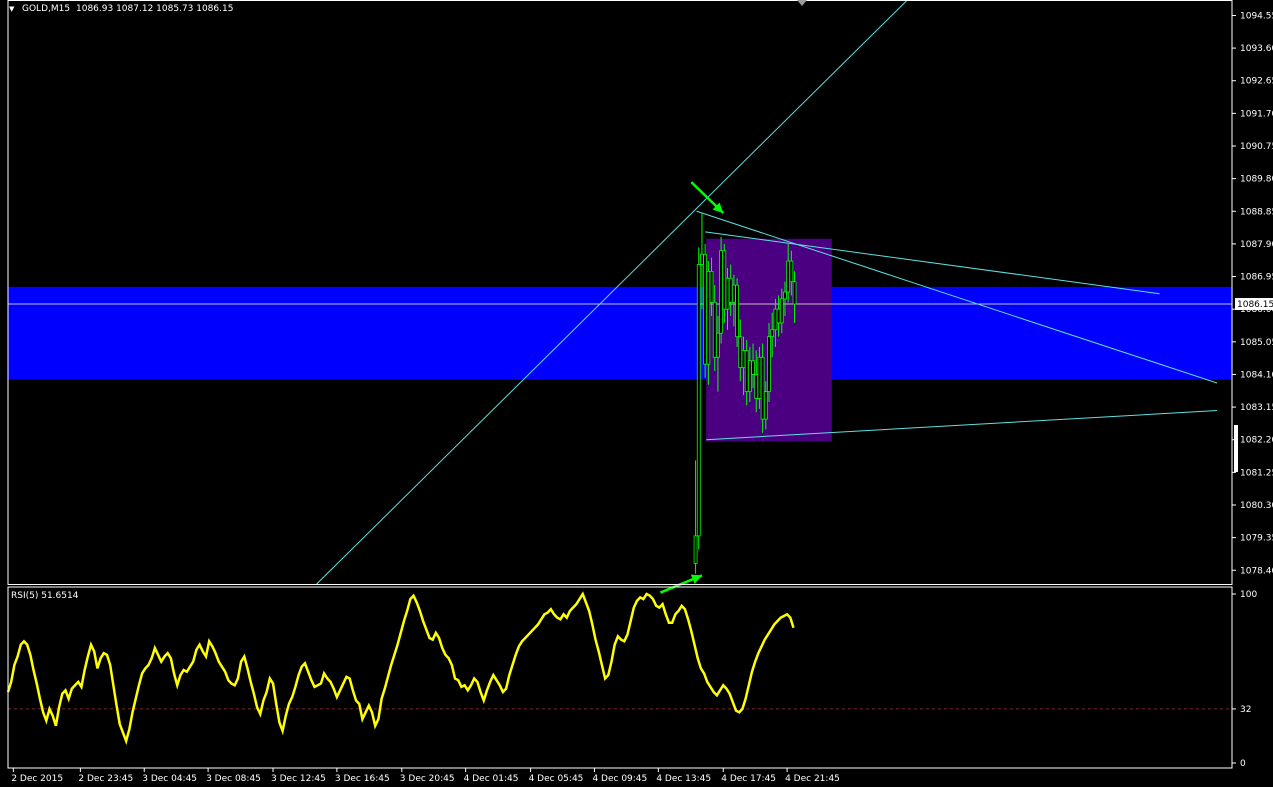  Describe the element at coordinates (1256, 49) in the screenshot. I see `price-tick-label: 1093.60` at that location.